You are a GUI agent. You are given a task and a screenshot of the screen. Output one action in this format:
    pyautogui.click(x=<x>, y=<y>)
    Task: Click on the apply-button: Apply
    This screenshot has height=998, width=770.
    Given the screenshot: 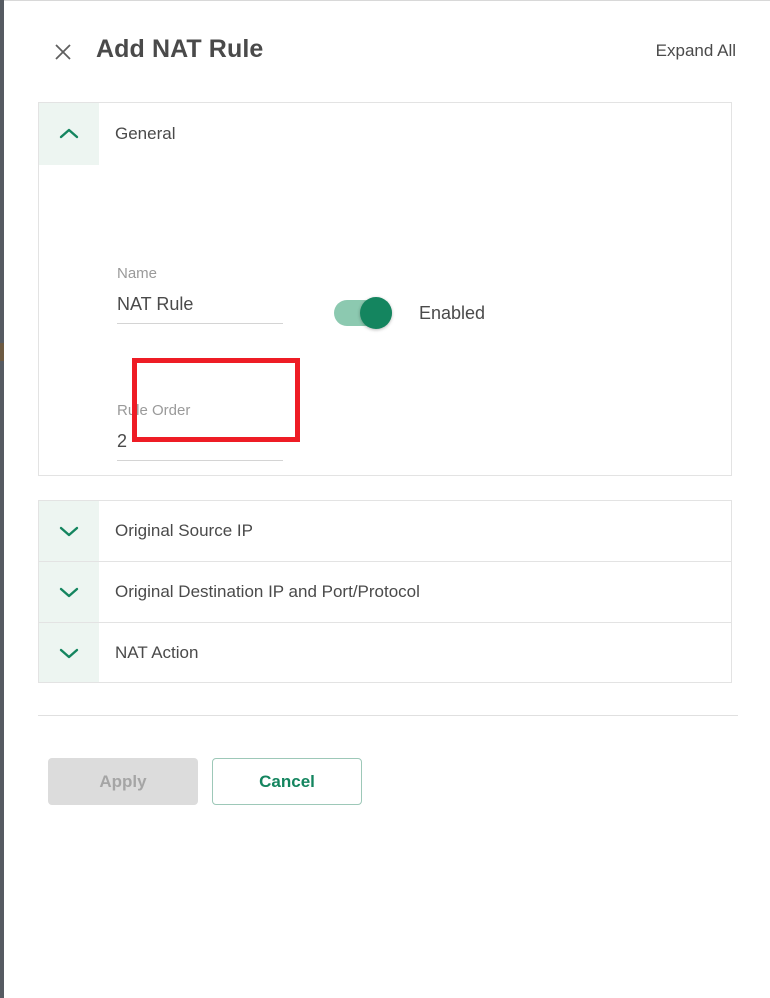 What is the action you would take?
    pyautogui.click(x=123, y=781)
    